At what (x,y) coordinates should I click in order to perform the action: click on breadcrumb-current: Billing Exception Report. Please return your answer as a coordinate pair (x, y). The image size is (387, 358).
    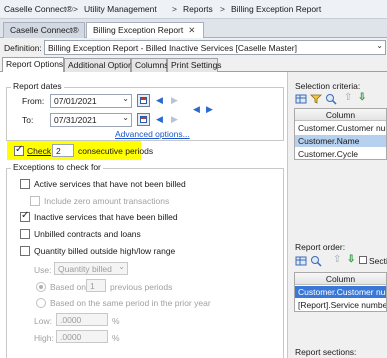
    Looking at the image, I should click on (276, 9).